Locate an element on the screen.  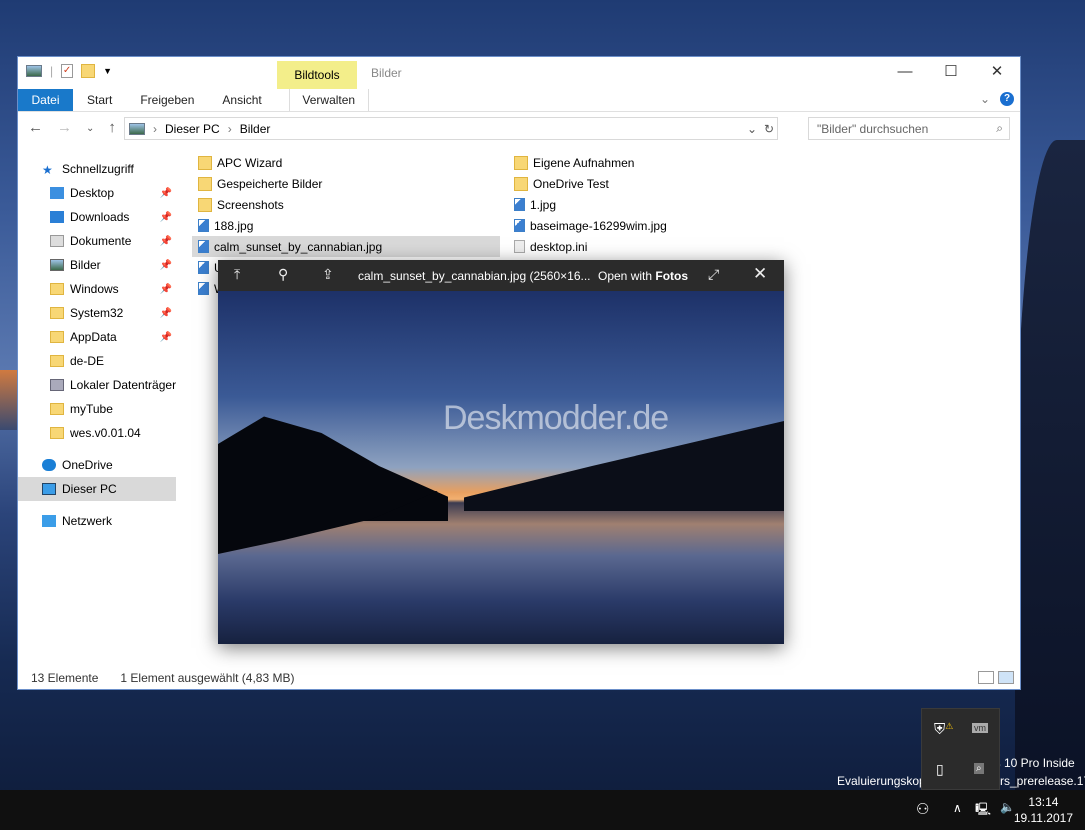
address-bar: › Dieser PC › Bilder ⌄ ↻ is located at coordinates (451, 128).